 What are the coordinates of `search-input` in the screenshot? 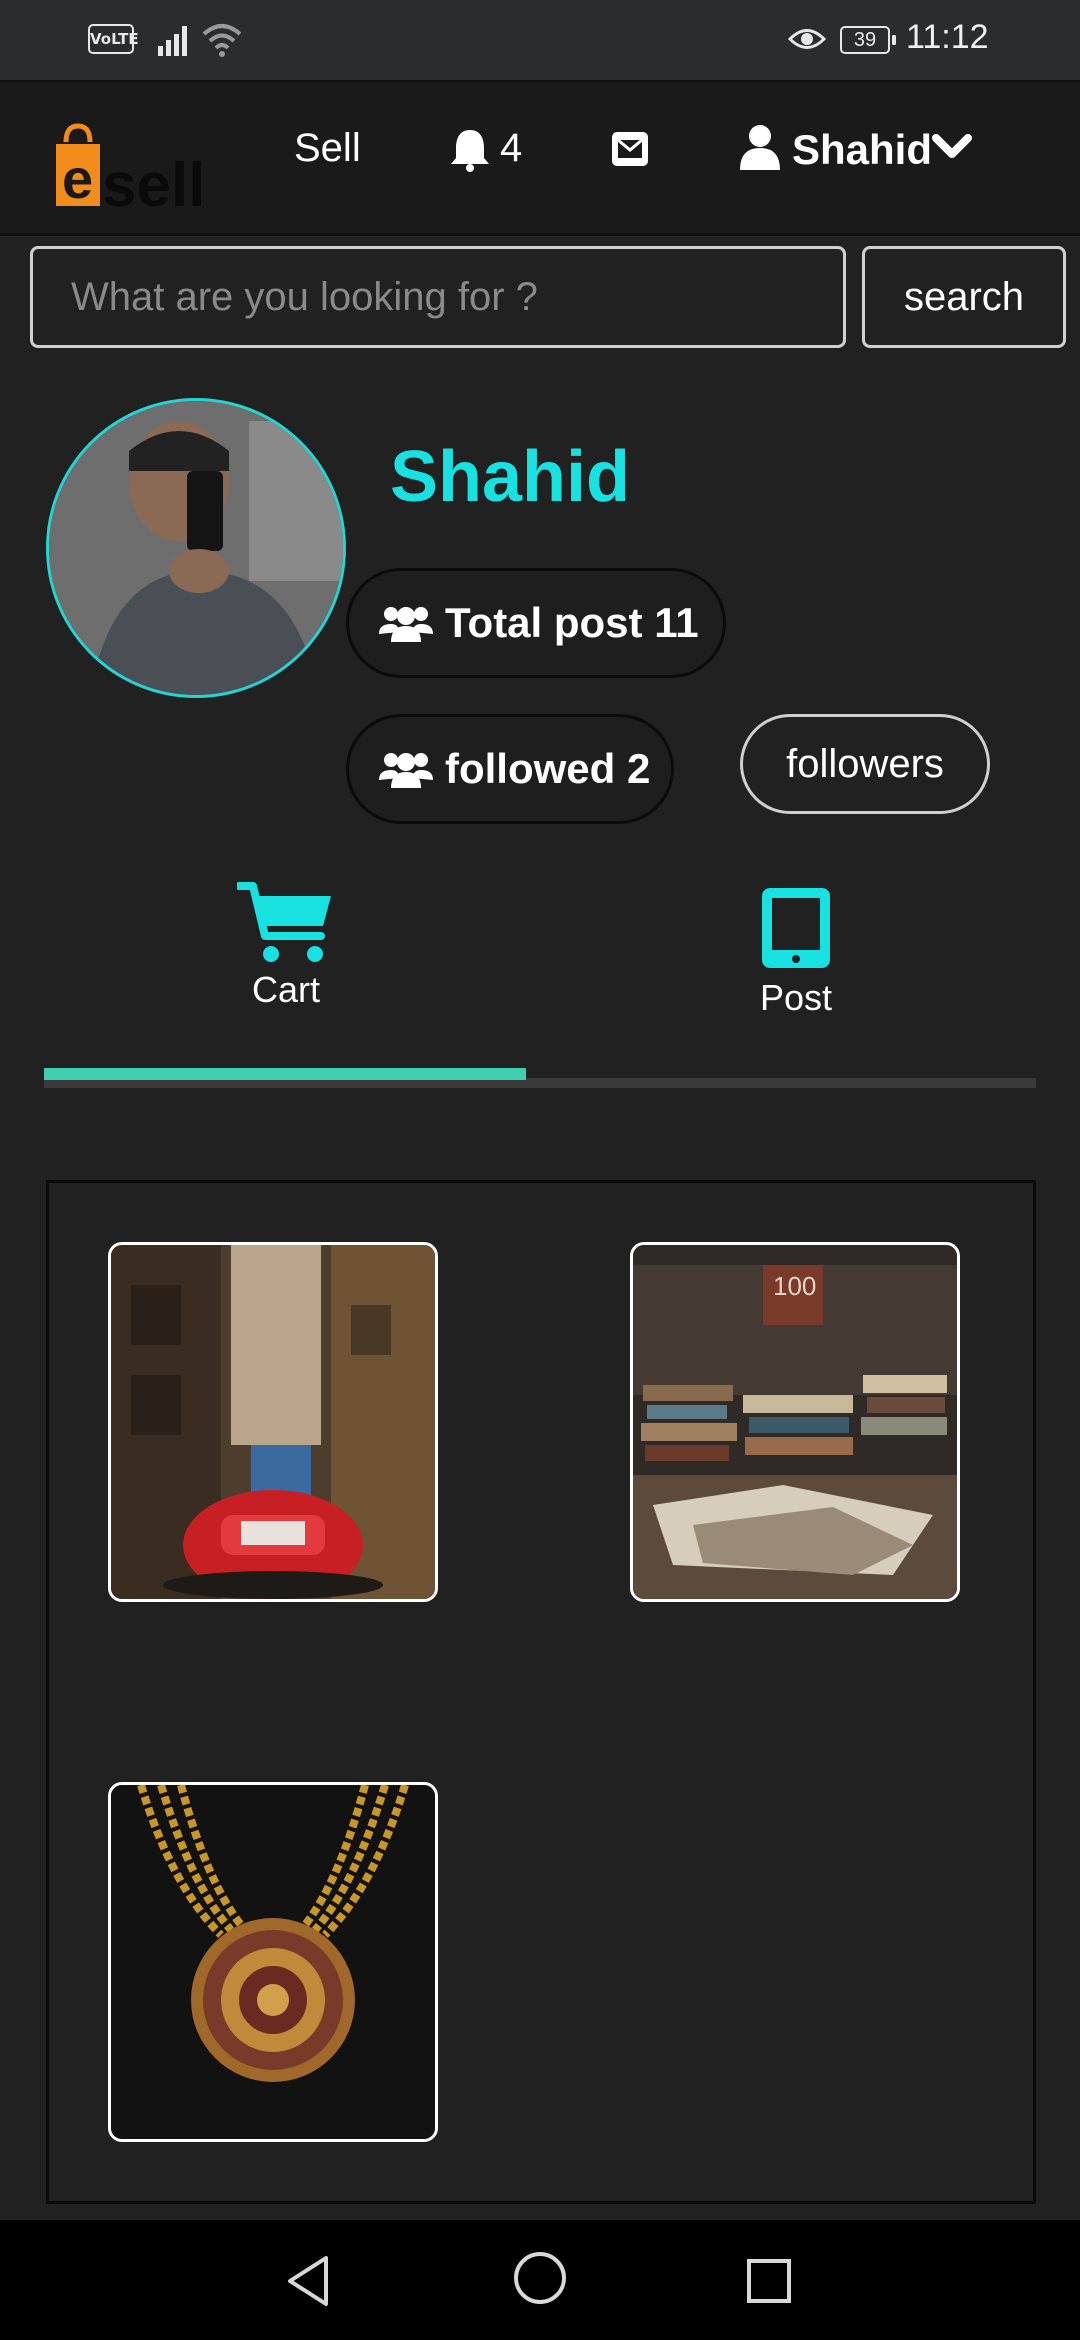 It's located at (438, 297).